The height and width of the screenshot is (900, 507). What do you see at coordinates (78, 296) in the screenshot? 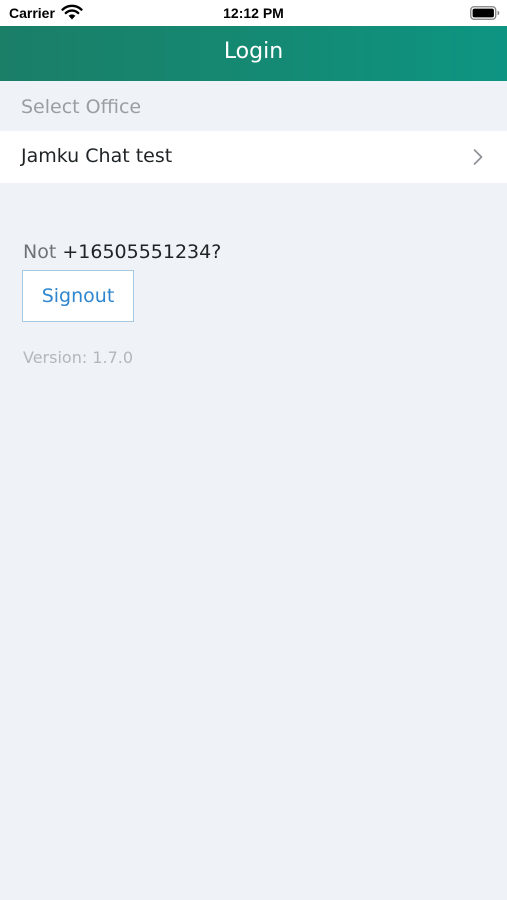
I see `signout-button: Signout` at bounding box center [78, 296].